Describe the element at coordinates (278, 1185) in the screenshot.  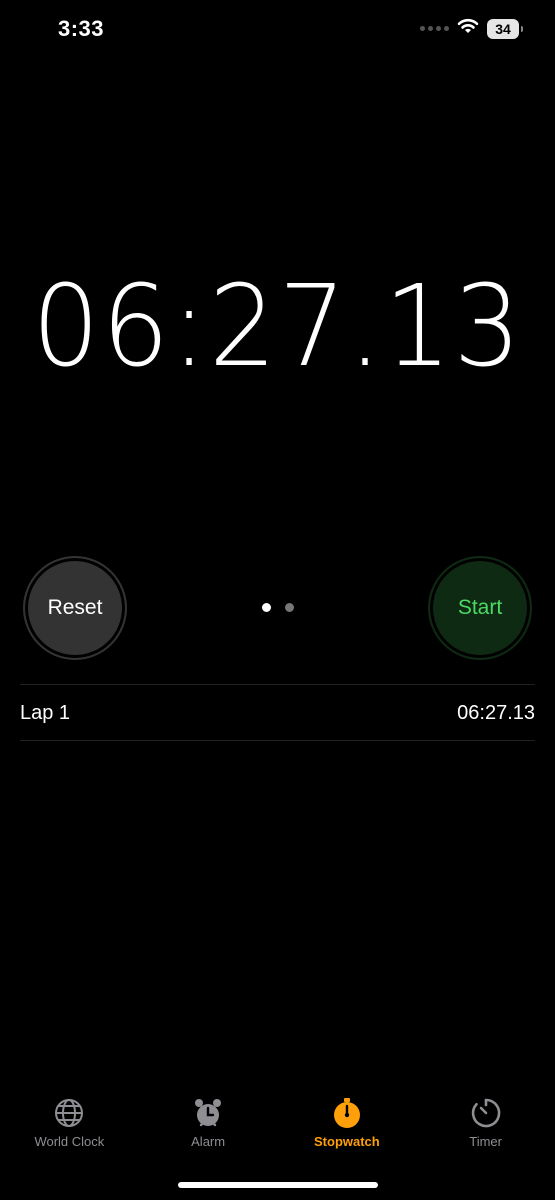
I see `home-indicator` at that location.